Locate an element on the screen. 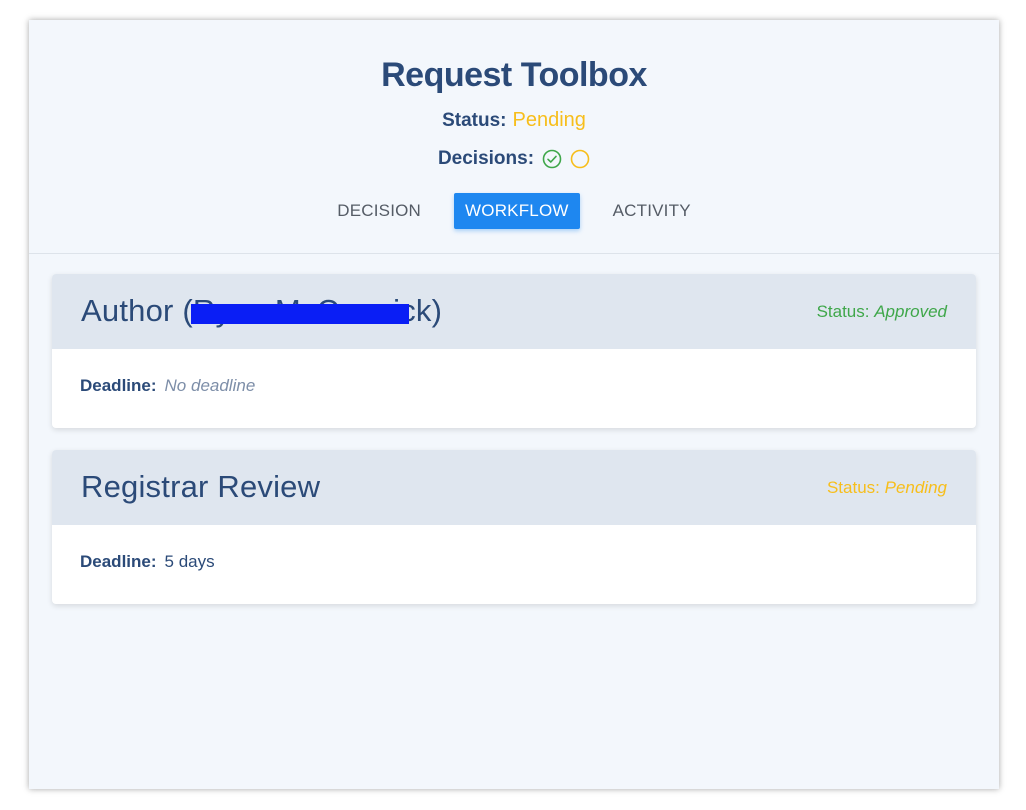 This screenshot has width=1026, height=810. decisions-label: Decisions: is located at coordinates (486, 158).